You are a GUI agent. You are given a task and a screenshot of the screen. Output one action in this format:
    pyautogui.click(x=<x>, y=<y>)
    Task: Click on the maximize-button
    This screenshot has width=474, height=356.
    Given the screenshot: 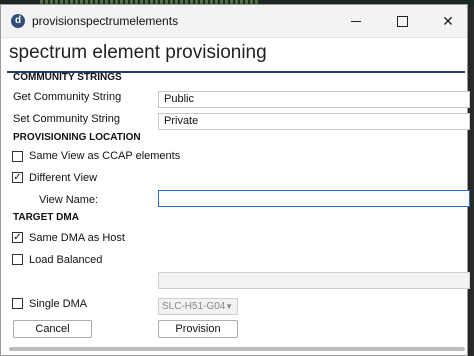 What is the action you would take?
    pyautogui.click(x=402, y=21)
    